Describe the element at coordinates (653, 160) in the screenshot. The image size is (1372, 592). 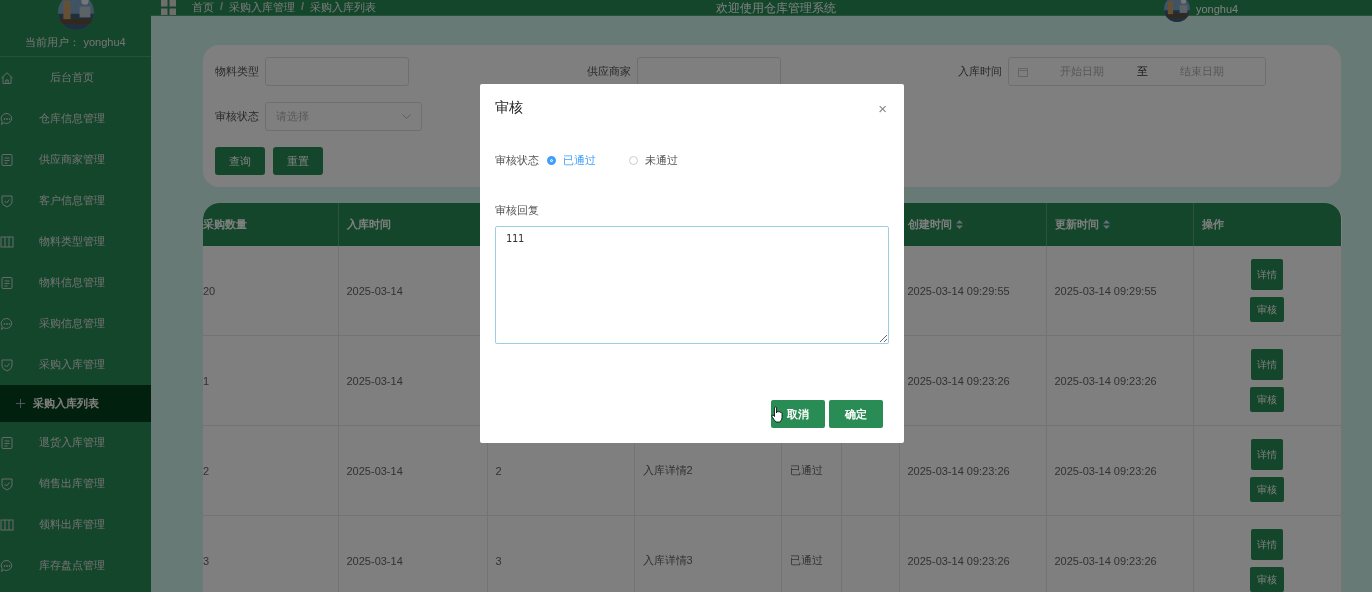
I see `radio-option: 未通过` at that location.